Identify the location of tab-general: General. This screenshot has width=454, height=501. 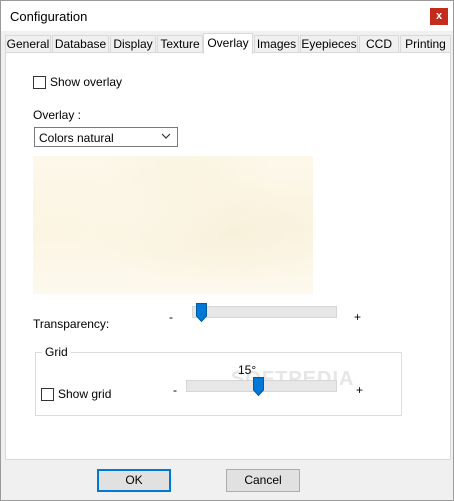
(28, 44).